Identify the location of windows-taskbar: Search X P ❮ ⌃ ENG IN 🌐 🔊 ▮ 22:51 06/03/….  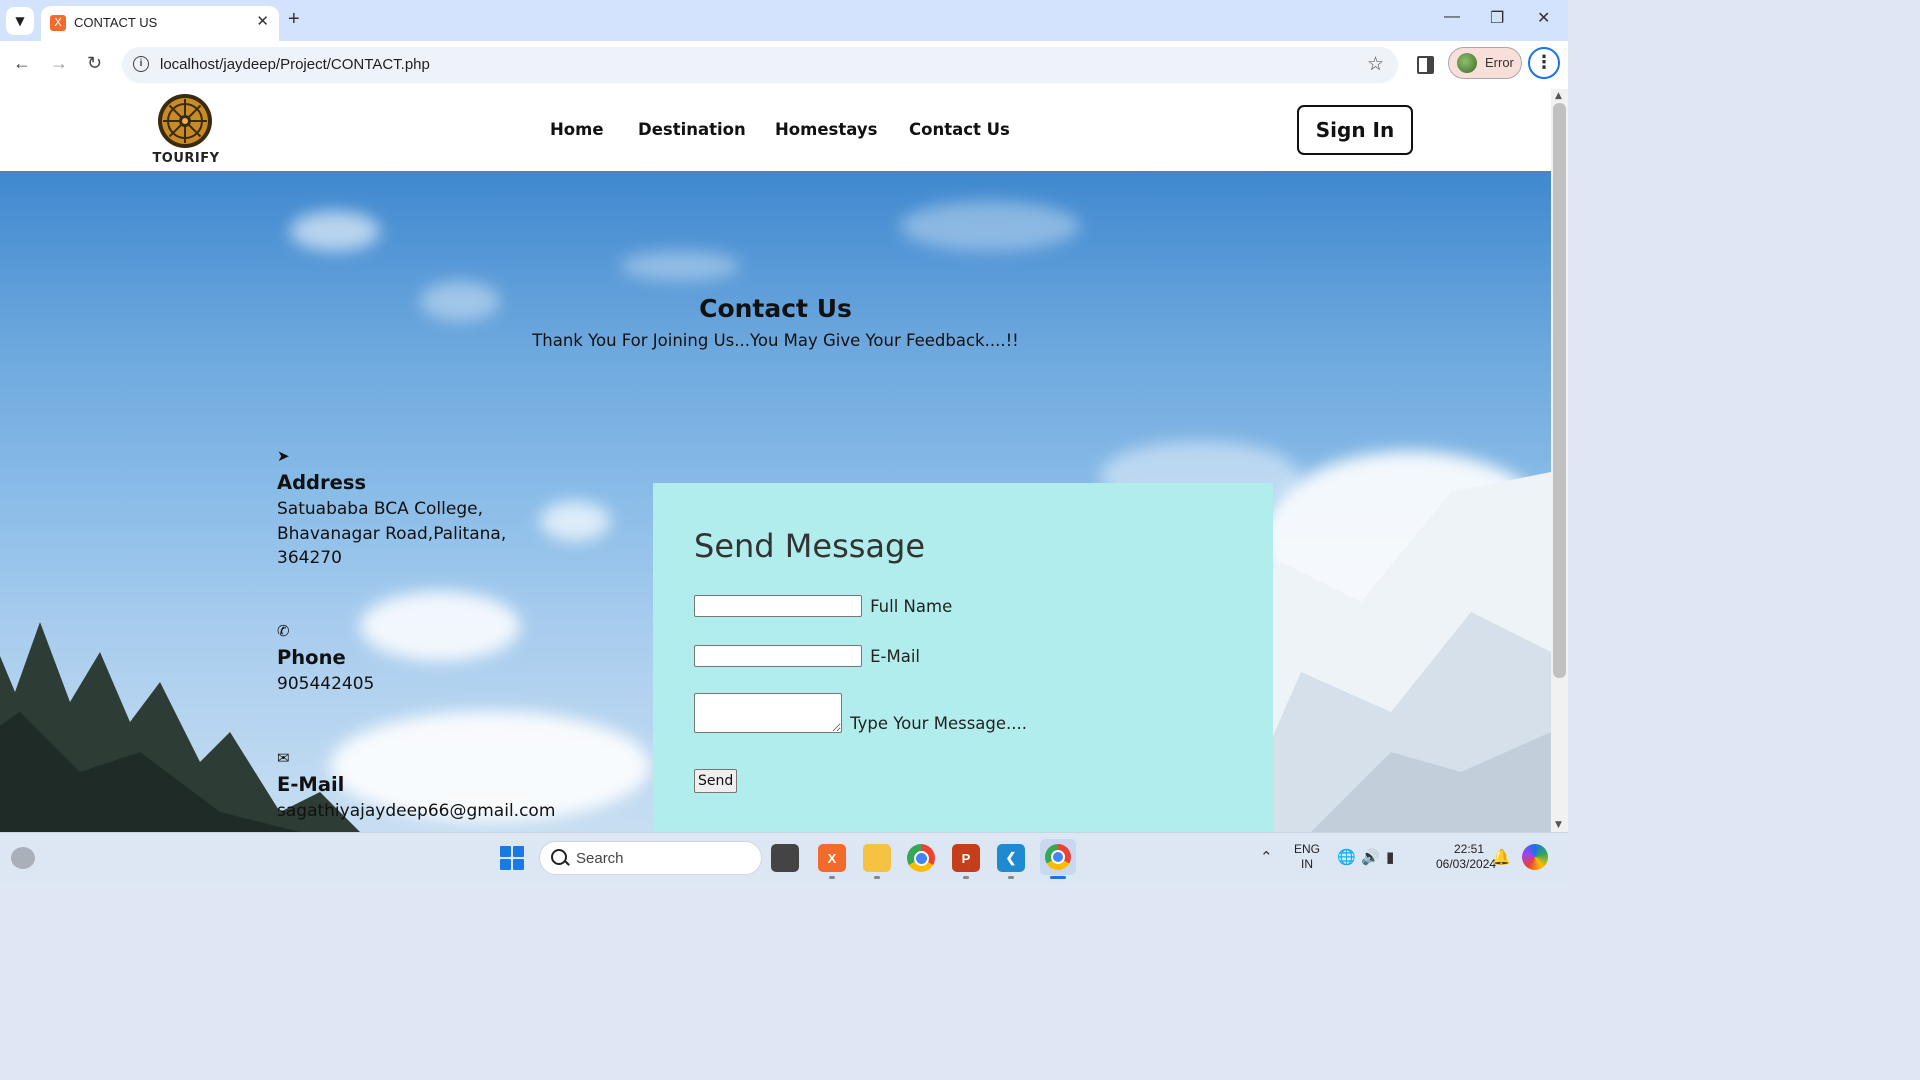
(784, 857).